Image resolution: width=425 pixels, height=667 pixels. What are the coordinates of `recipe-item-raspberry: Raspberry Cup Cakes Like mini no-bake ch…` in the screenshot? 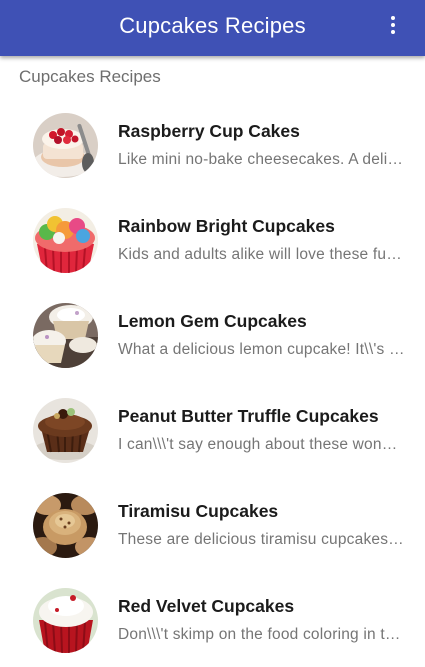 It's located at (212, 144).